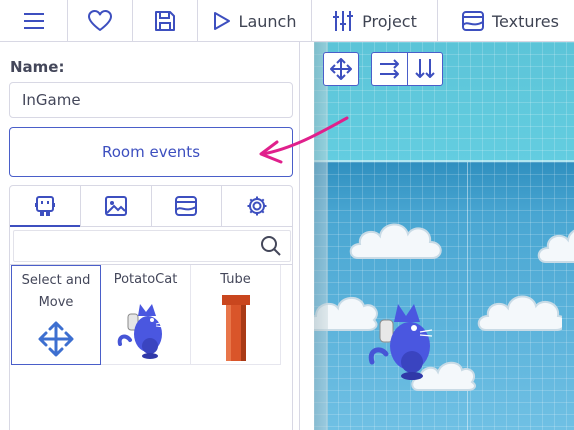 The image size is (574, 430). I want to click on sliders-icon, so click(343, 21).